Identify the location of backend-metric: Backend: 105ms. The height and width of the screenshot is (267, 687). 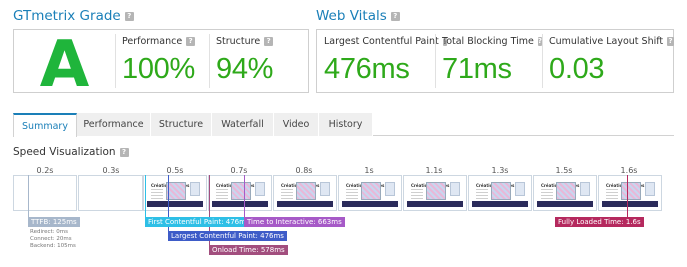
(53, 246).